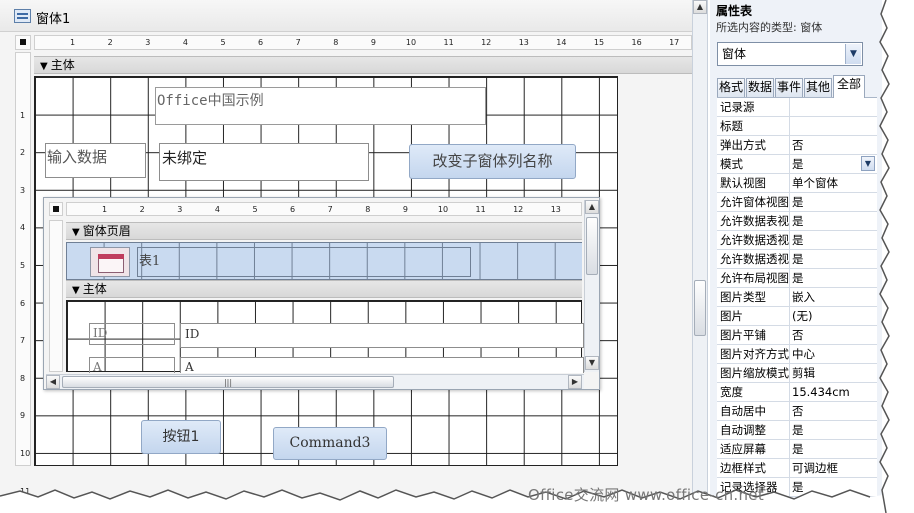 The image size is (914, 513). I want to click on input-label-box: 输入数据, so click(95, 160).